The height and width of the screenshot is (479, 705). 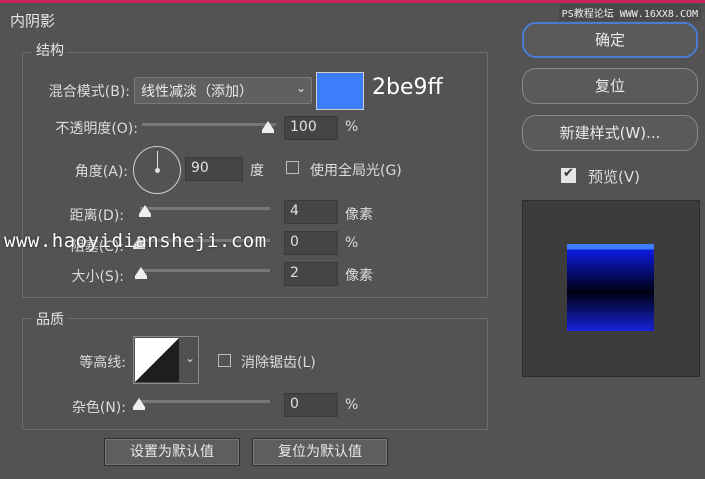 What do you see at coordinates (352, 243) in the screenshot?
I see `choke-unit: %` at bounding box center [352, 243].